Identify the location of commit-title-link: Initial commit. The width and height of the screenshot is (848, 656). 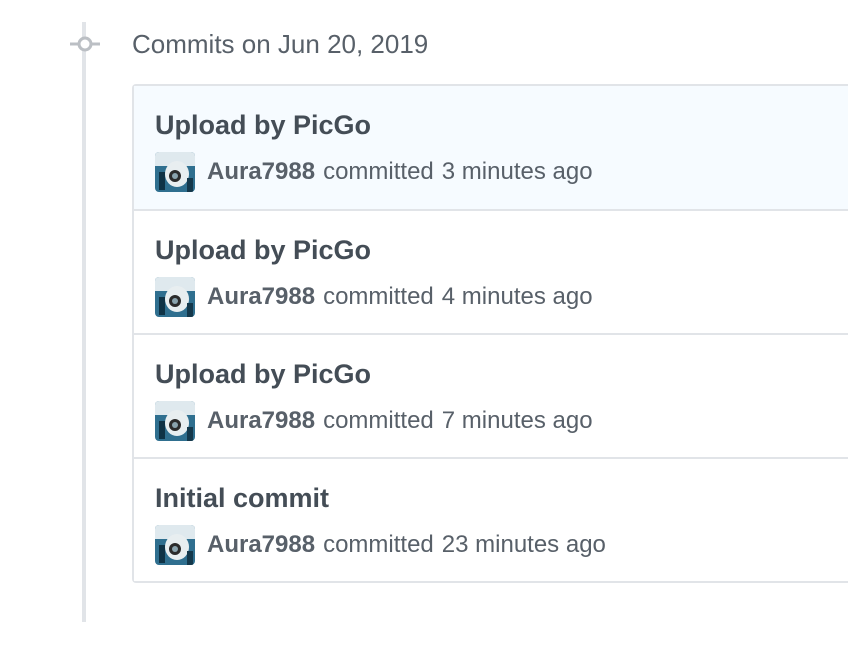
(242, 498).